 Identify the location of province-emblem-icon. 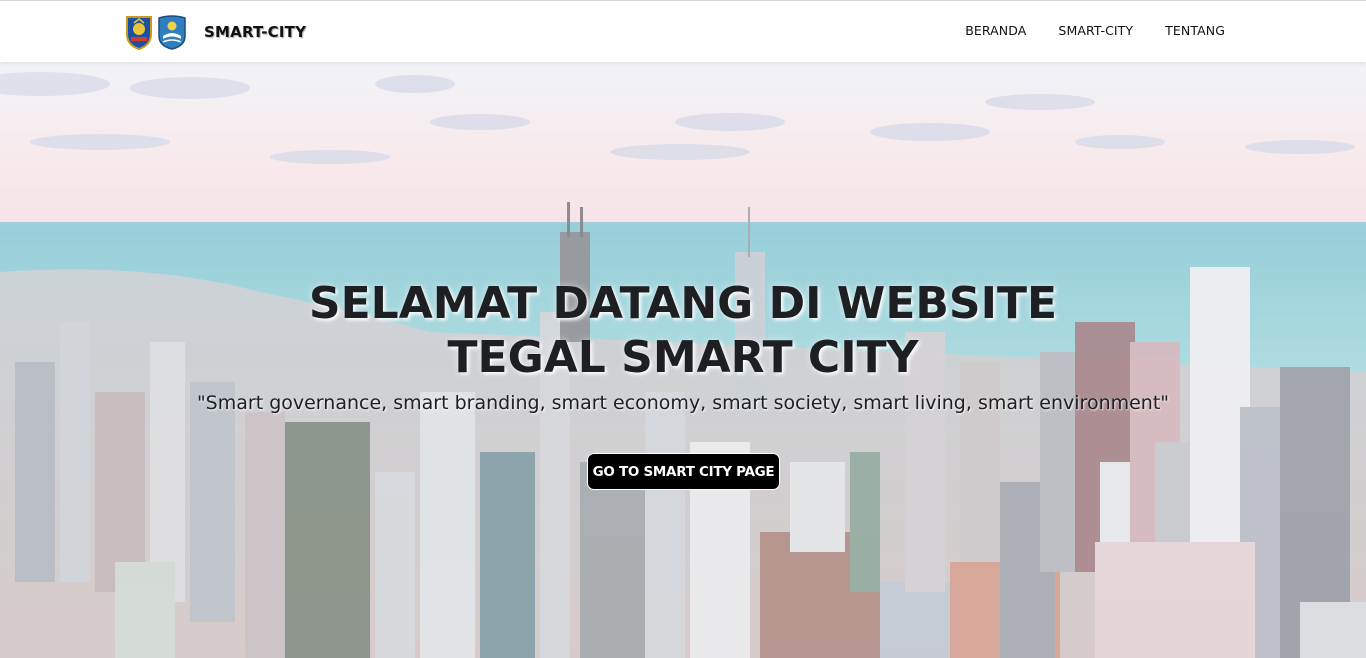
(139, 33).